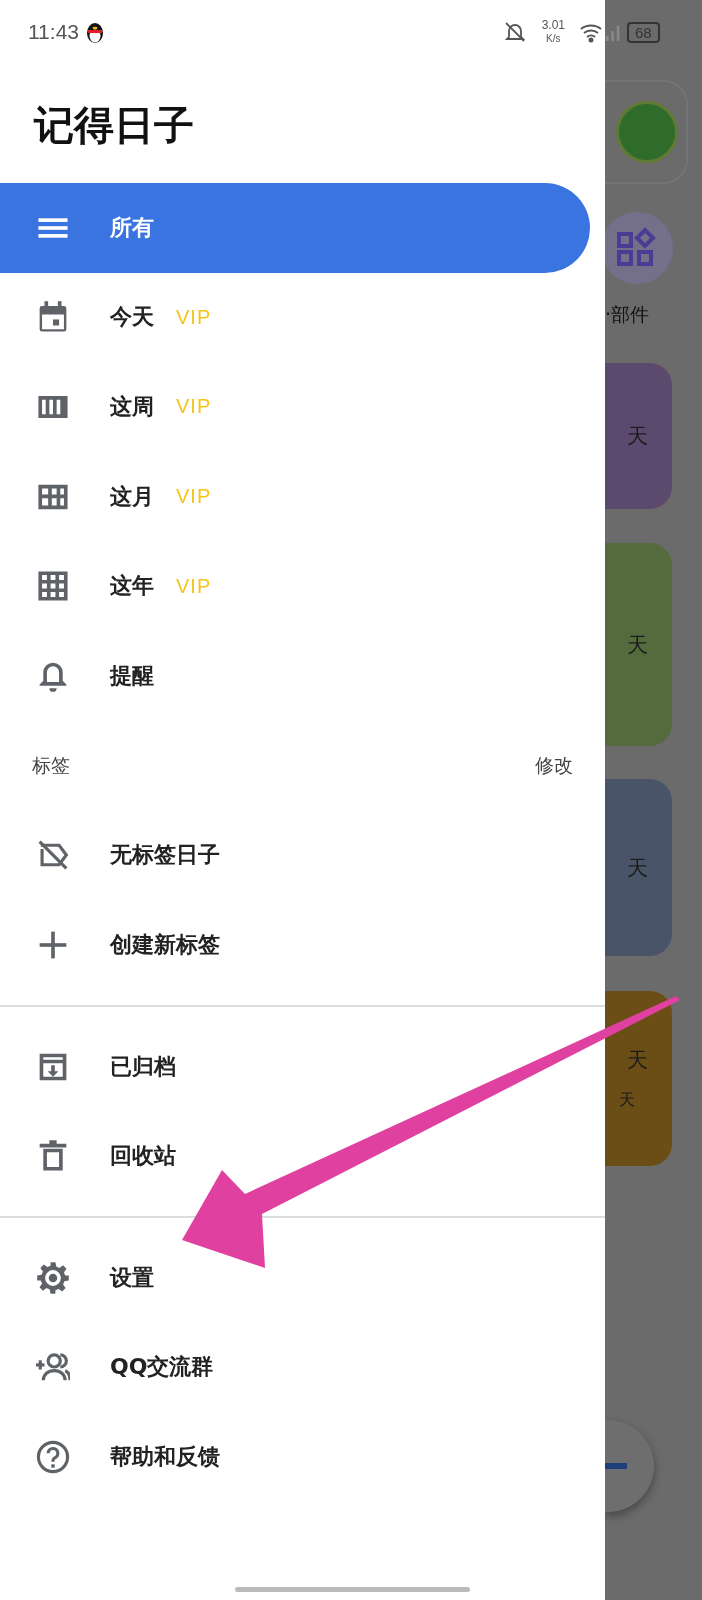 The height and width of the screenshot is (1600, 702). I want to click on avatar-card, so click(646, 132).